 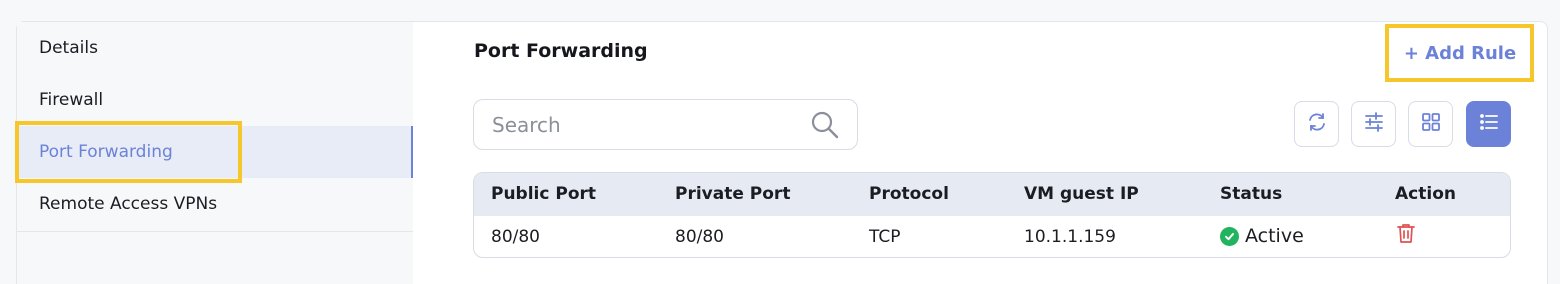 I want to click on filter-button, so click(x=1373, y=124).